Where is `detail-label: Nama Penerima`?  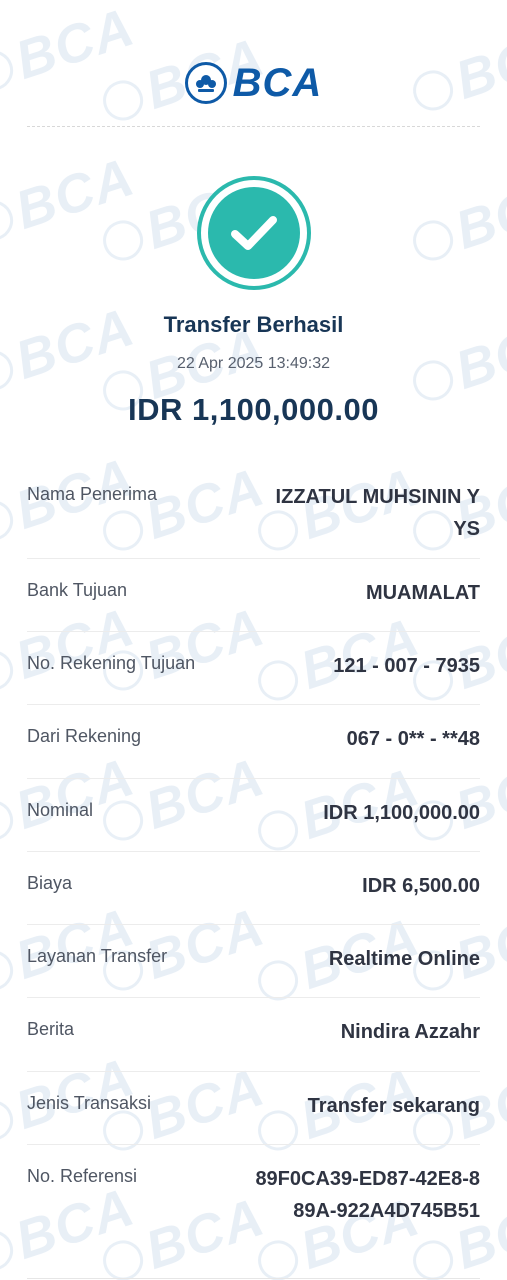 detail-label: Nama Penerima is located at coordinates (92, 494).